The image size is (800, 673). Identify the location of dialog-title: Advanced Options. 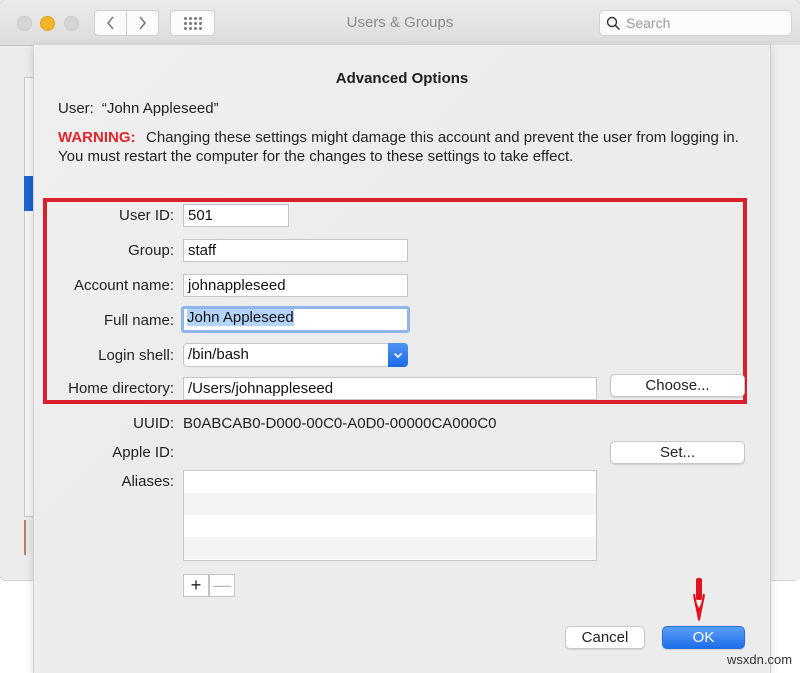
(402, 78).